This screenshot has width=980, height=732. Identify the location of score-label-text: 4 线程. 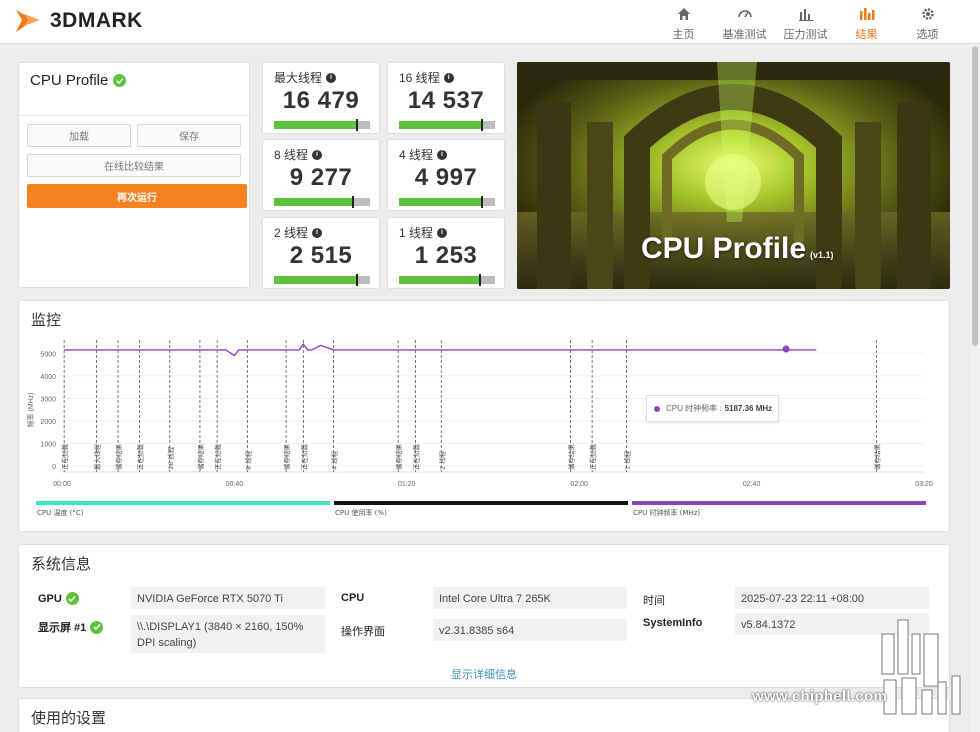
(416, 155).